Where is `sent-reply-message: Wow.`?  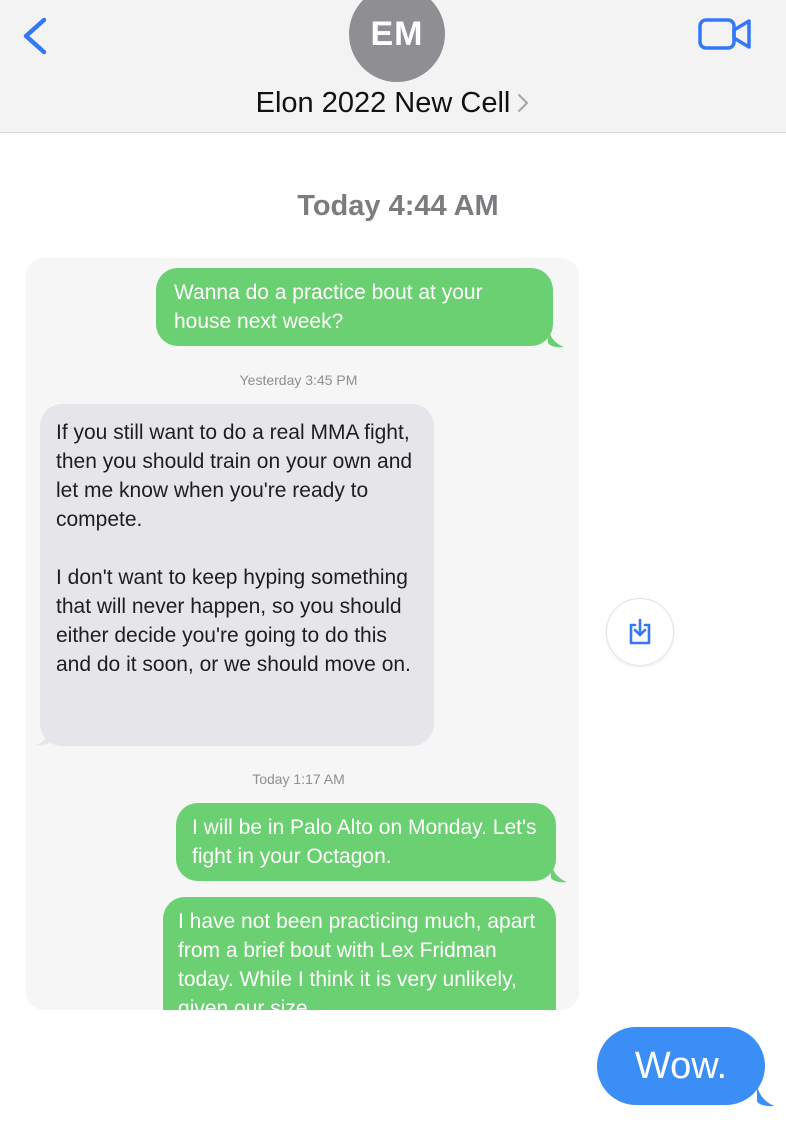
sent-reply-message: Wow. is located at coordinates (681, 1066).